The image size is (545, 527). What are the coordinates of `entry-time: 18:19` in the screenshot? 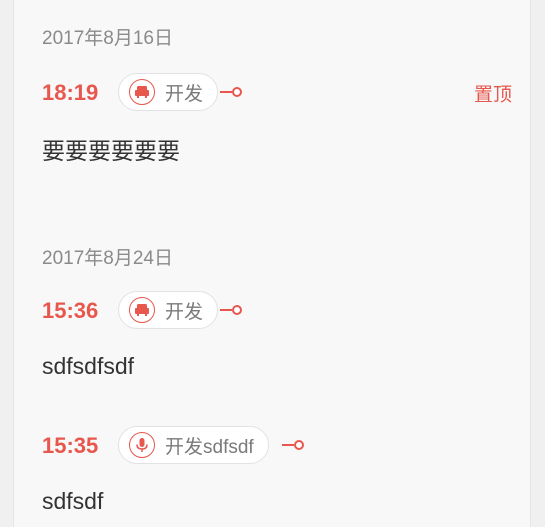 It's located at (70, 92).